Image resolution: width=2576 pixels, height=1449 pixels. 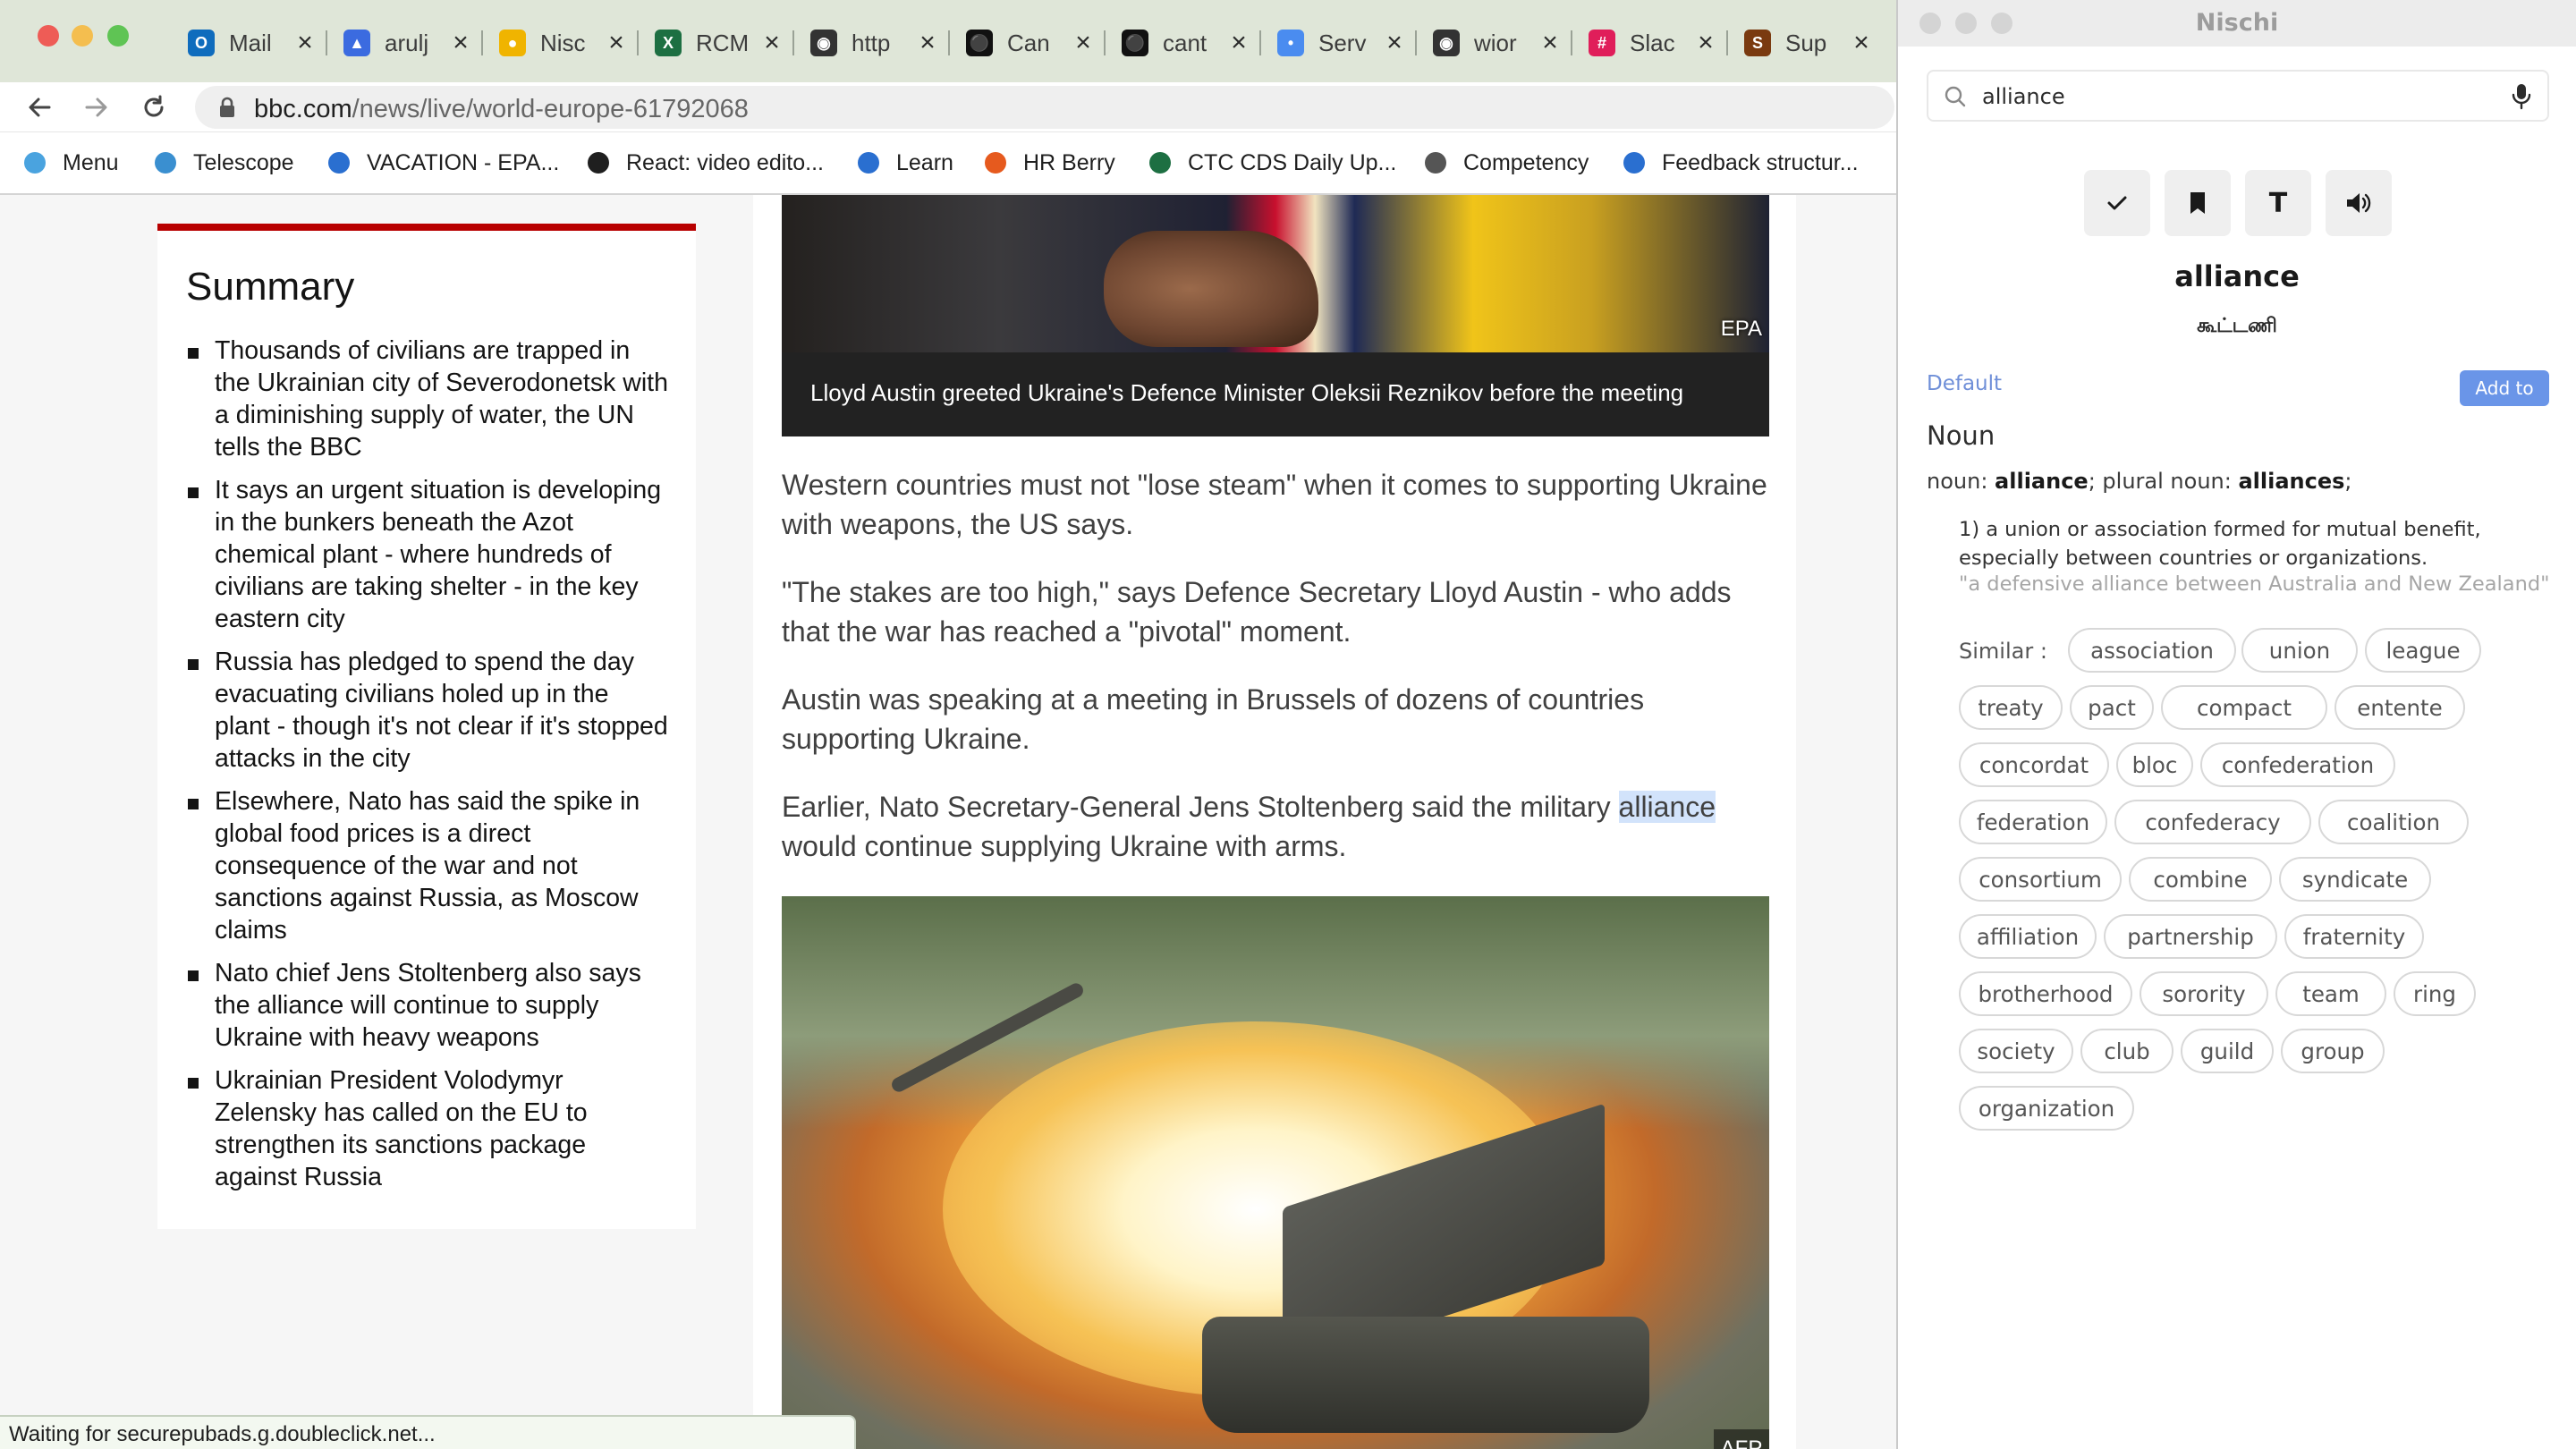 I want to click on browser-tab: ⚫ Can ×, so click(x=1028, y=43).